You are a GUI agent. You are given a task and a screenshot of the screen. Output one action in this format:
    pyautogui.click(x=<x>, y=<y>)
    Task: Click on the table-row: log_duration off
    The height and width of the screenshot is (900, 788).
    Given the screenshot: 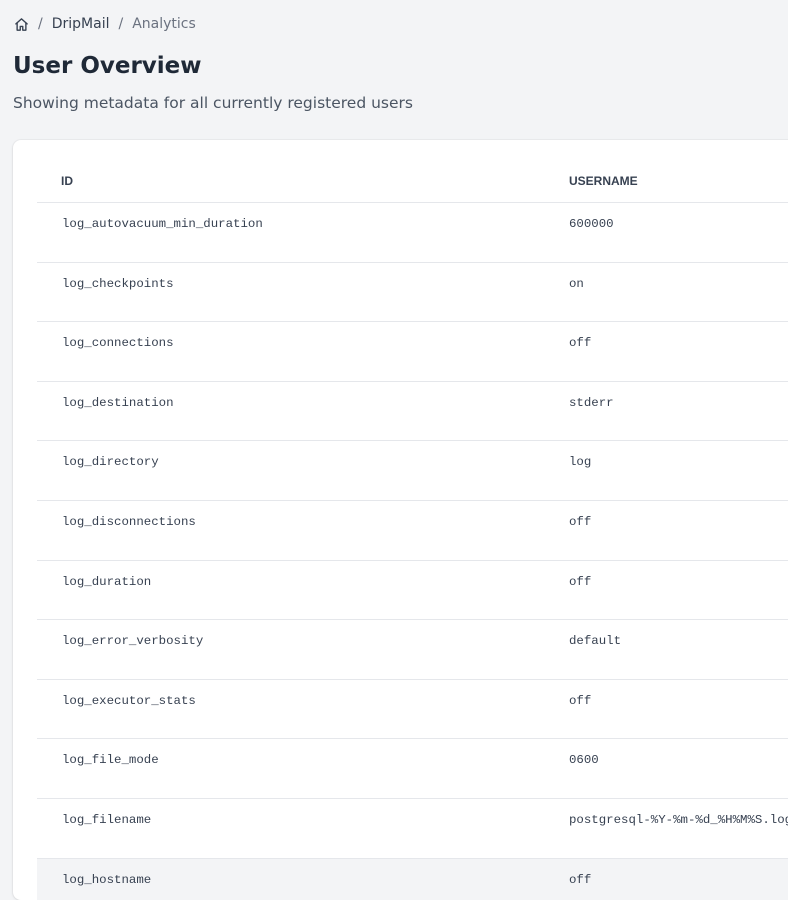 What is the action you would take?
    pyautogui.click(x=412, y=590)
    